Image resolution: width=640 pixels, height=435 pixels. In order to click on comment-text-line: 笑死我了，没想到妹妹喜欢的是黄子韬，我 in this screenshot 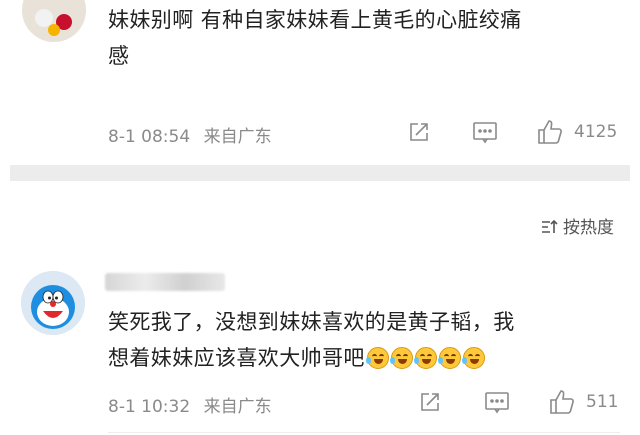, I will do `click(311, 322)`.